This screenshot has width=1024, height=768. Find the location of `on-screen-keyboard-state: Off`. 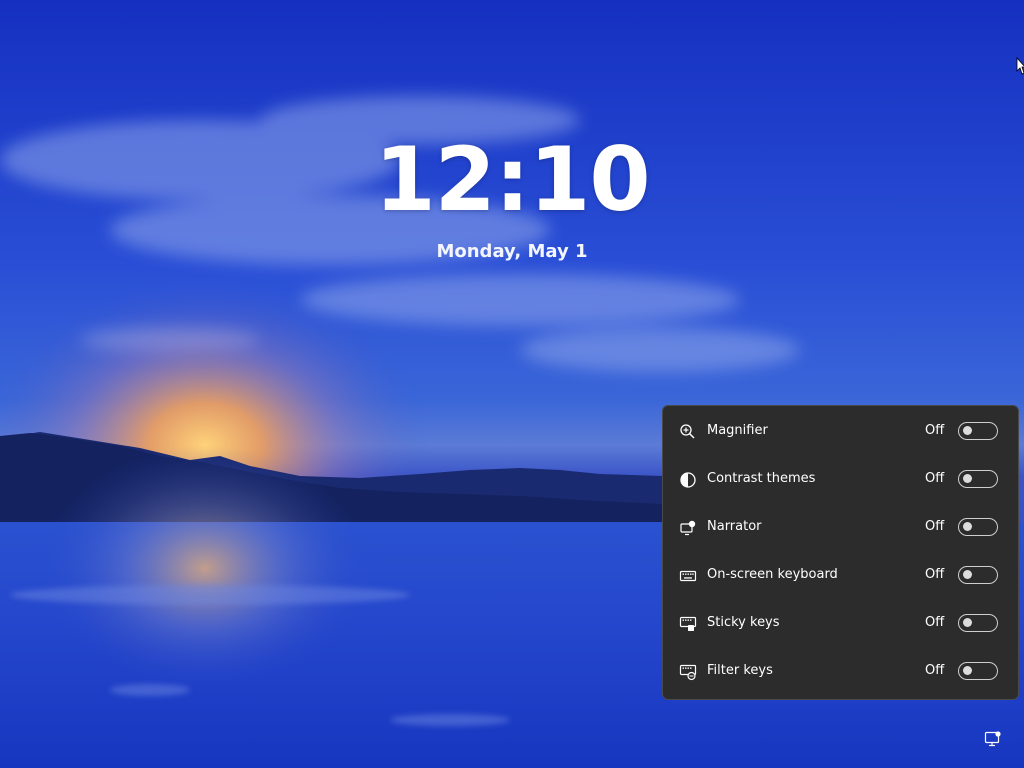

on-screen-keyboard-state: Off is located at coordinates (935, 574).